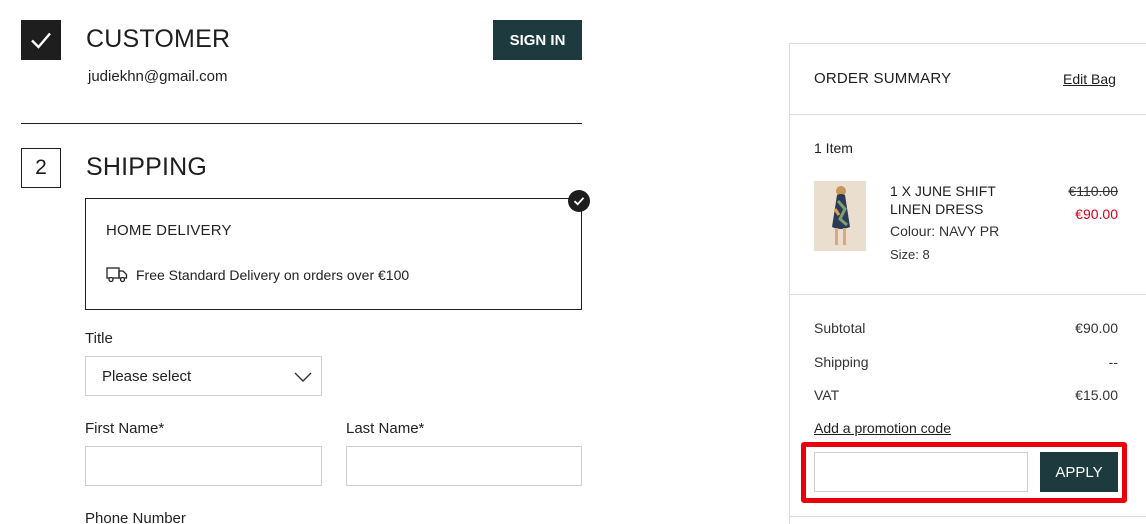  Describe the element at coordinates (1096, 214) in the screenshot. I see `sale-price: €90.00` at that location.